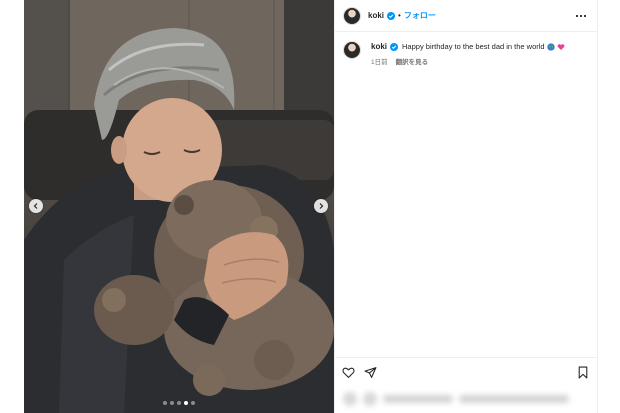 This screenshot has width=620, height=413. What do you see at coordinates (379, 62) in the screenshot?
I see `post-time: 1日前` at bounding box center [379, 62].